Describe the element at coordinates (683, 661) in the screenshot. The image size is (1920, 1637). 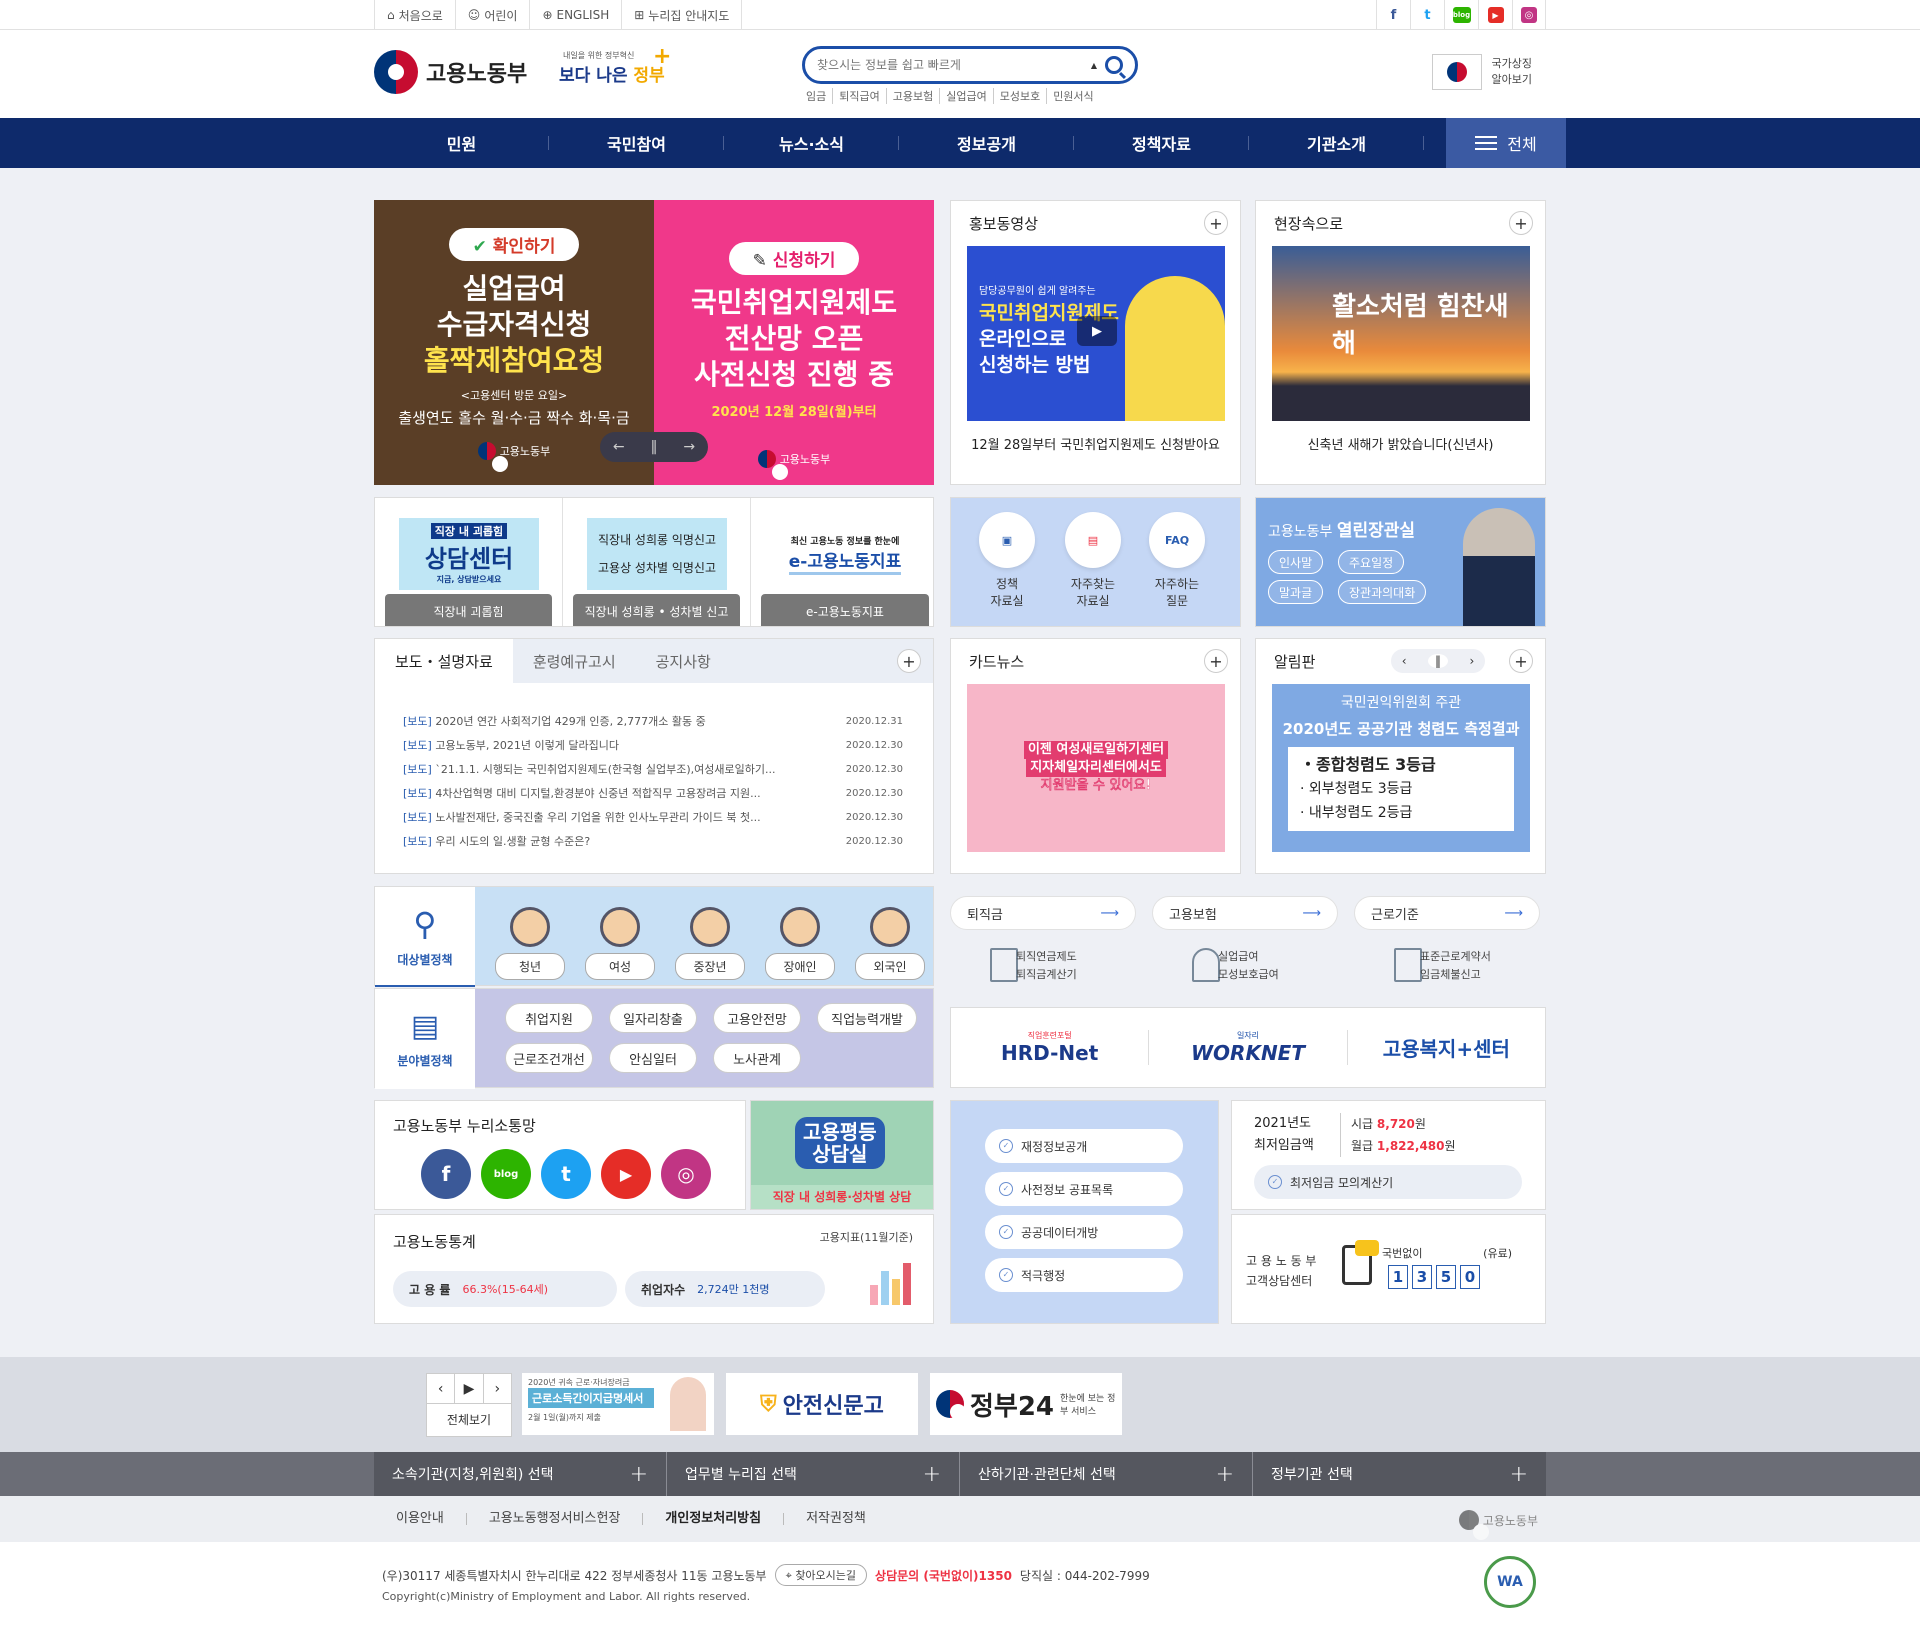
I see `tab-notices: 공지사항` at that location.